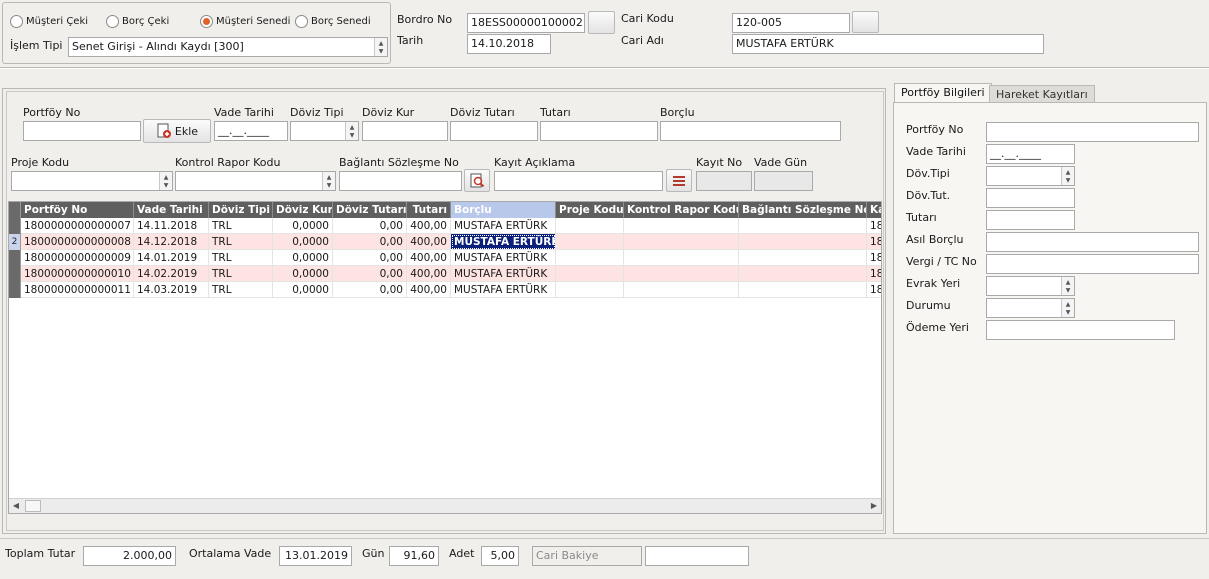 The height and width of the screenshot is (579, 1209). Describe the element at coordinates (324, 131) in the screenshot. I see `doviz-tipi-select: ▲ ▼` at that location.